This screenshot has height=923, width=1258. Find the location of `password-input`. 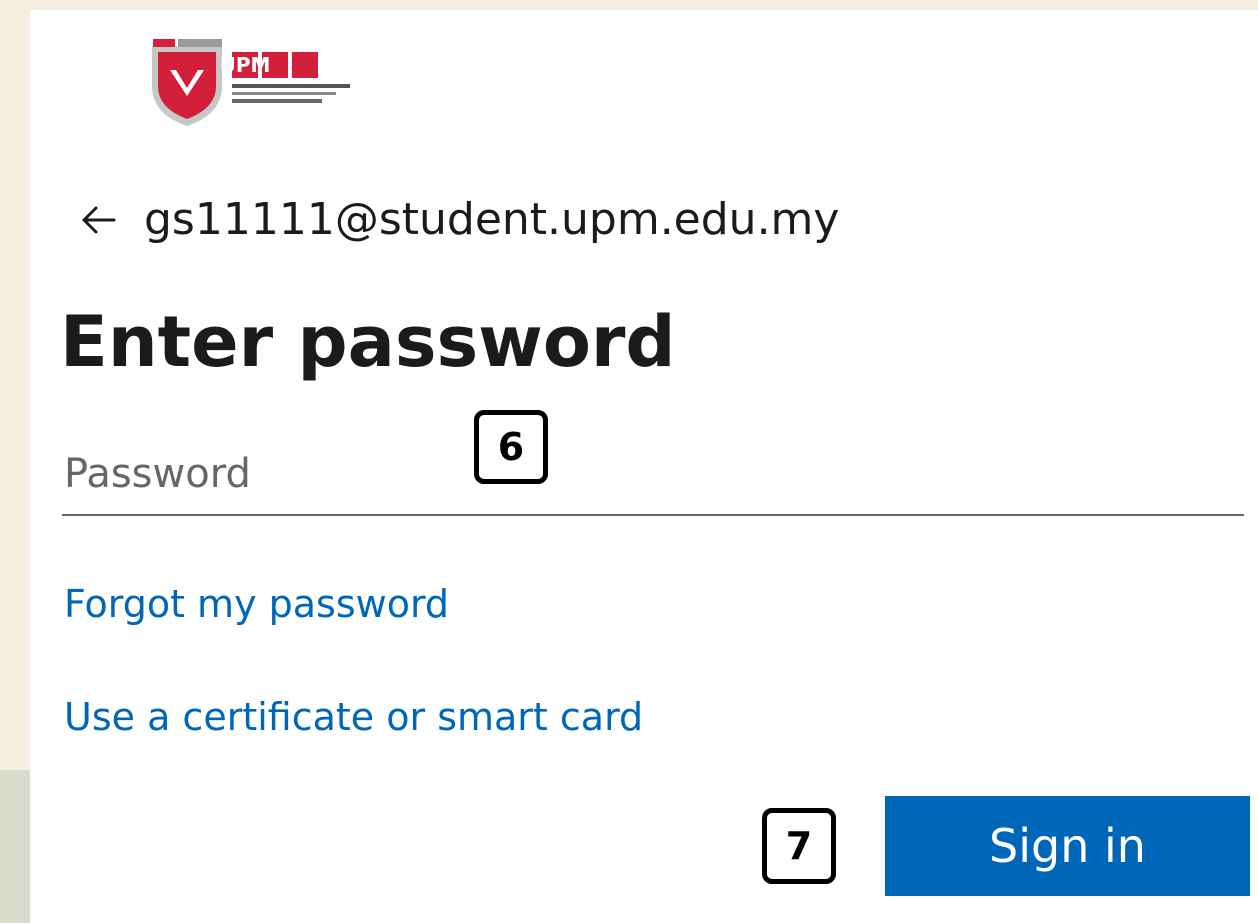

password-input is located at coordinates (653, 475).